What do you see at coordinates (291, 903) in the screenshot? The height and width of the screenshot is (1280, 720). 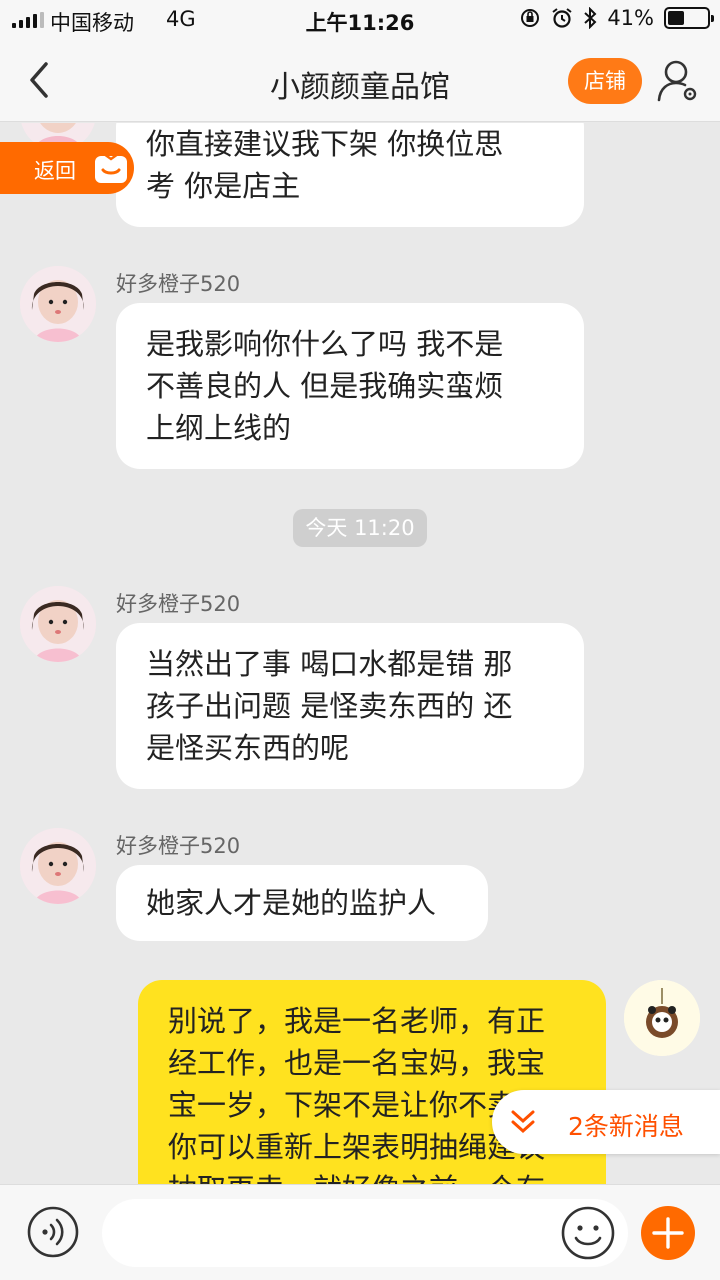 I see `message-line: 她家人才是她的监护人` at bounding box center [291, 903].